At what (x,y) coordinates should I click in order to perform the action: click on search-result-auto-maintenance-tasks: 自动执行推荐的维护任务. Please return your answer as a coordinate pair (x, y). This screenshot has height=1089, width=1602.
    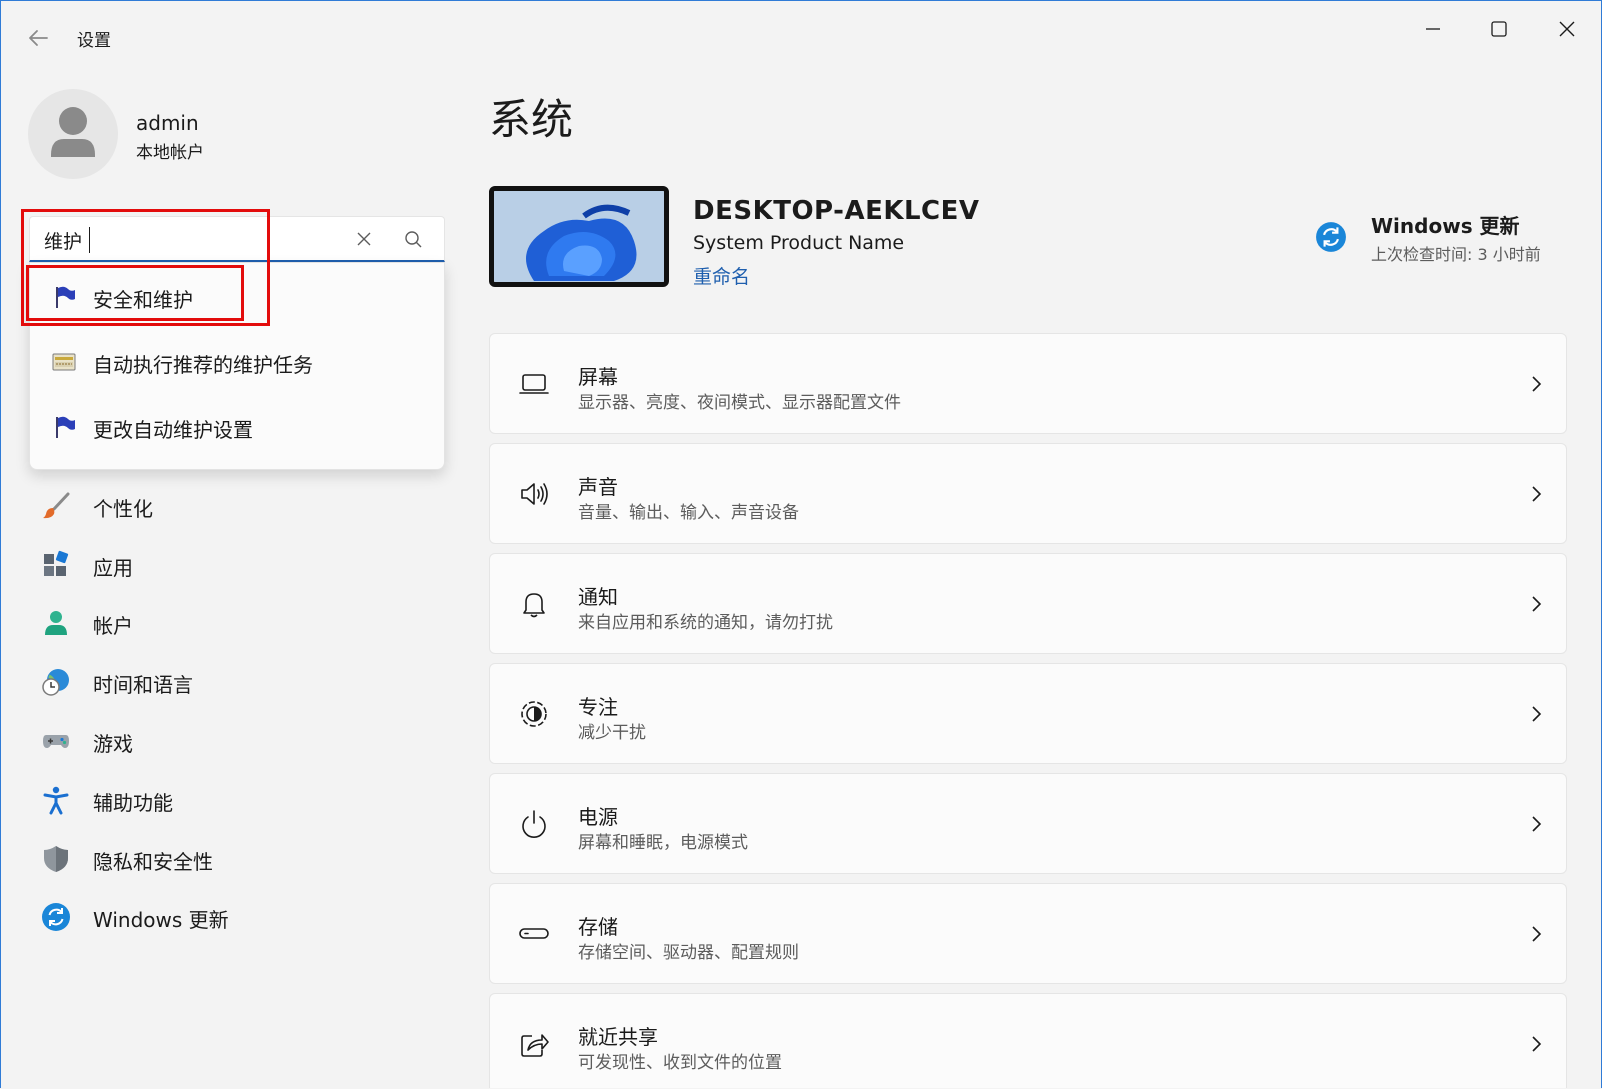
    Looking at the image, I should click on (237, 362).